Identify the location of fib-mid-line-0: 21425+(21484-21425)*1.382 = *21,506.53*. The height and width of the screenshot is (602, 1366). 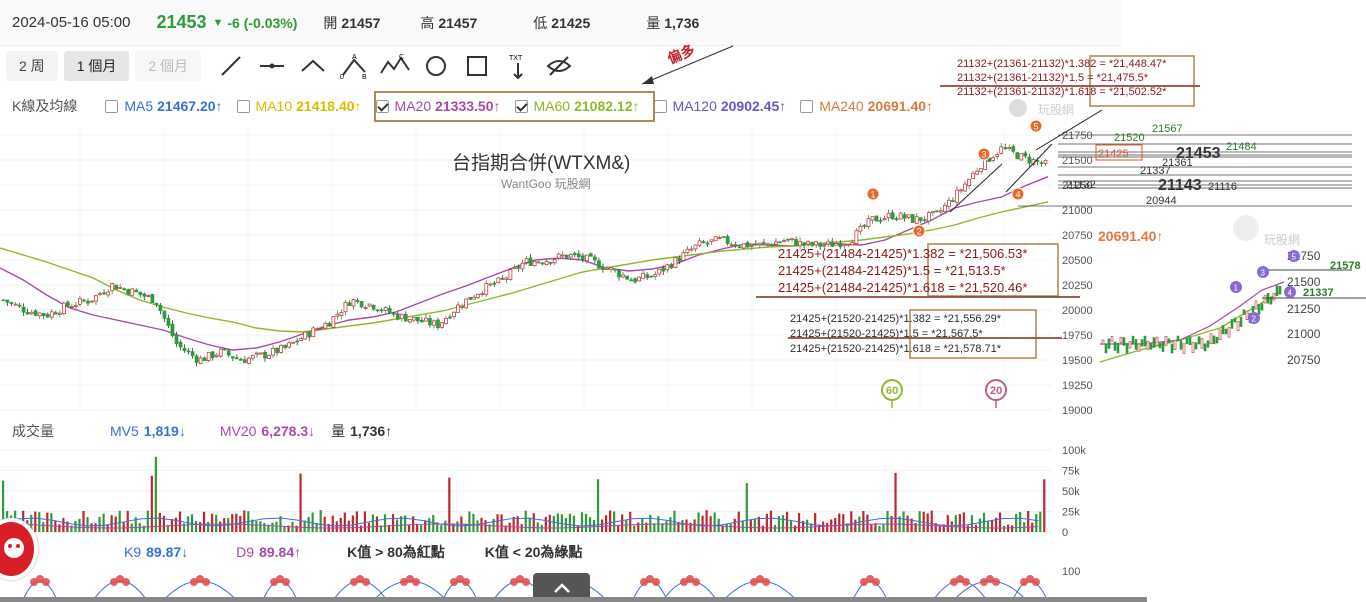
(902, 253).